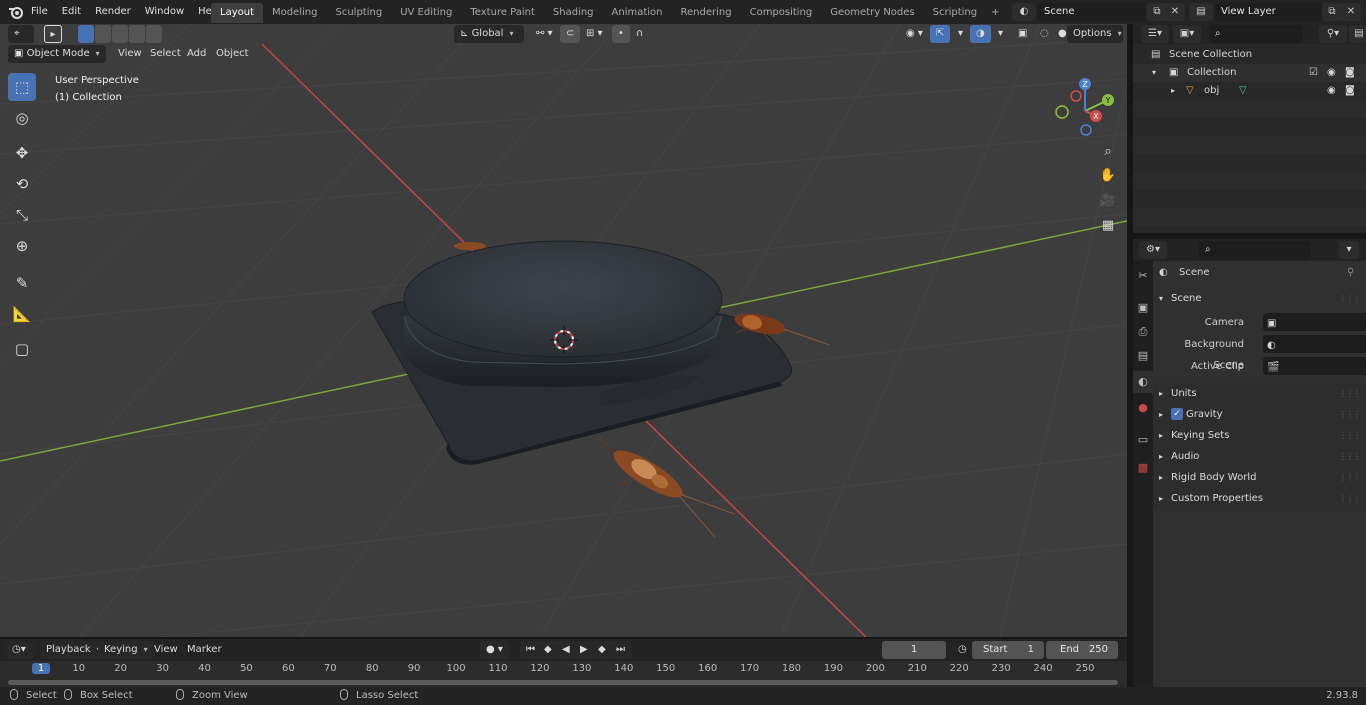  I want to click on overlay-dropdown-icon: ▾, so click(1000, 34).